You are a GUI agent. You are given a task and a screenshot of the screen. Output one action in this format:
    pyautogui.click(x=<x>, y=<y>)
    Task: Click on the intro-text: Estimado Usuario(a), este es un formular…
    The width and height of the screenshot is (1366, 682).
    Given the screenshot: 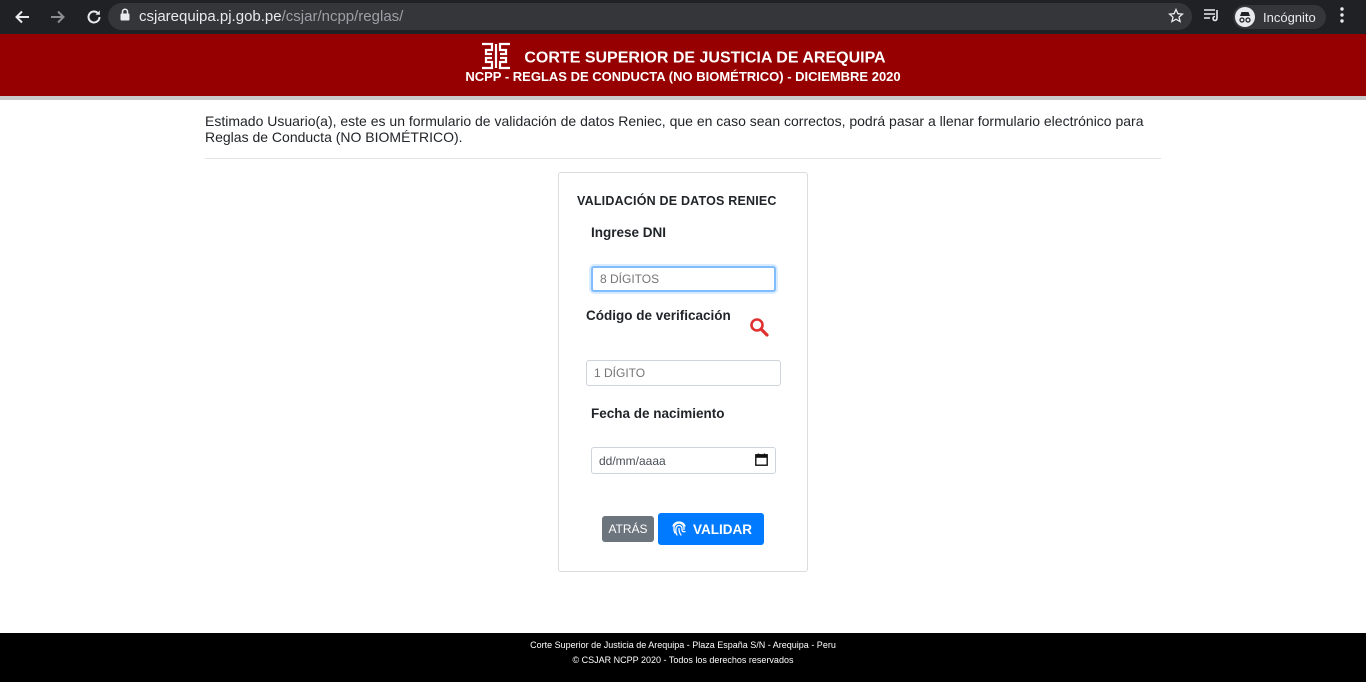 What is the action you would take?
    pyautogui.click(x=674, y=129)
    